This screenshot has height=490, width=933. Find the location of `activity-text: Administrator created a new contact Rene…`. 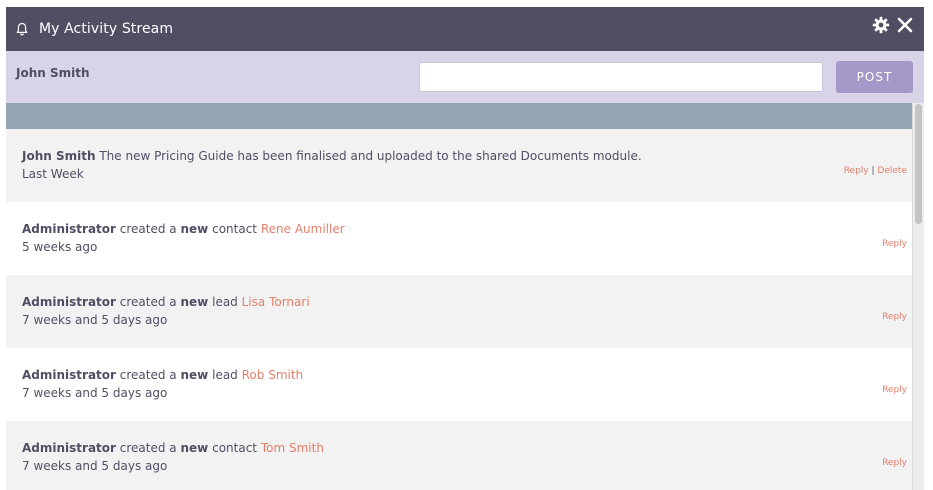

activity-text: Administrator created a new contact Rene… is located at coordinates (473, 229).